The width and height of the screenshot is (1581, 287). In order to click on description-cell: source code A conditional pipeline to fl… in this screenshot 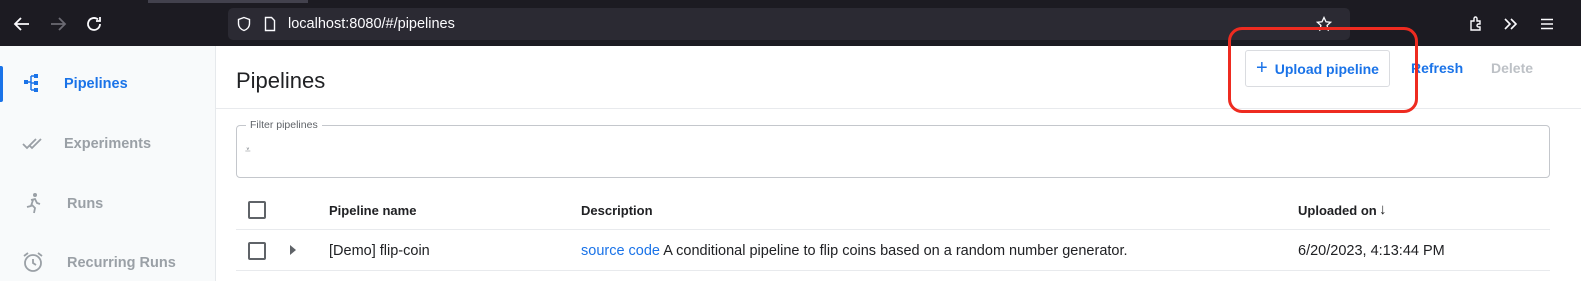, I will do `click(854, 251)`.